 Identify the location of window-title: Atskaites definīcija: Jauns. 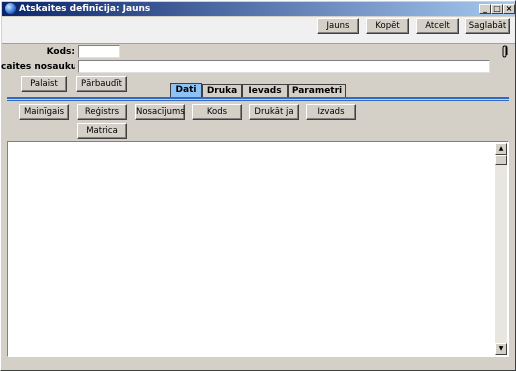
(85, 9).